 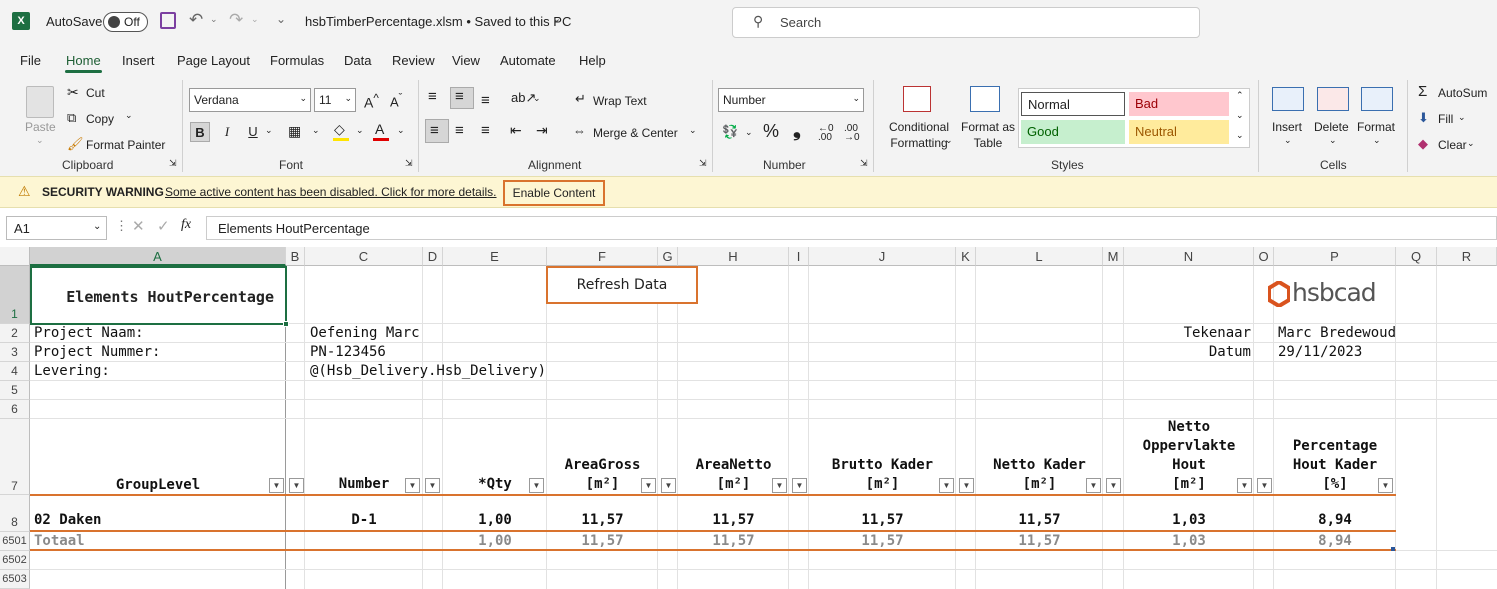 What do you see at coordinates (516, 130) in the screenshot?
I see `decrease-indent-icon: ⇤` at bounding box center [516, 130].